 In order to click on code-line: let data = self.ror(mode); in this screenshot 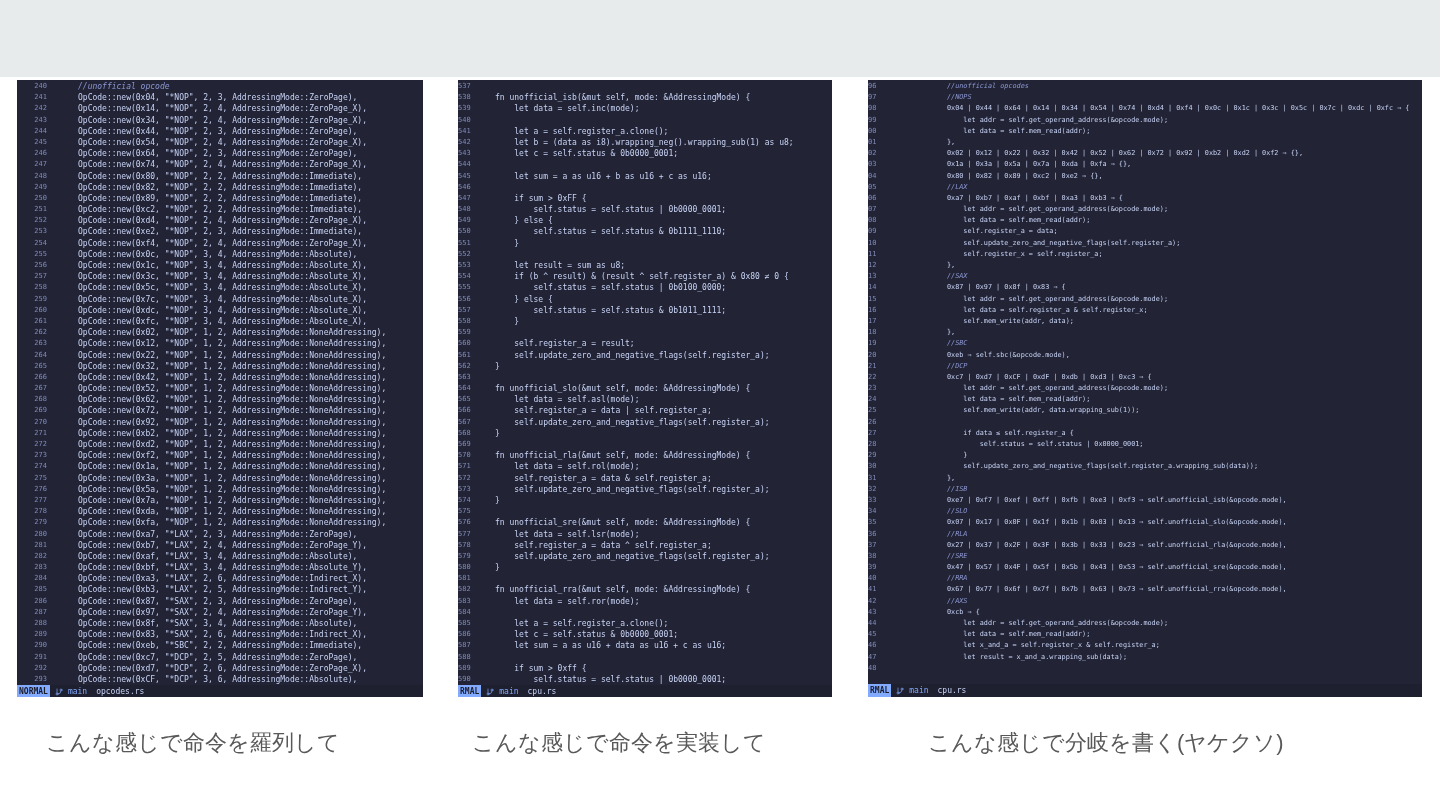, I will do `click(576, 601)`.